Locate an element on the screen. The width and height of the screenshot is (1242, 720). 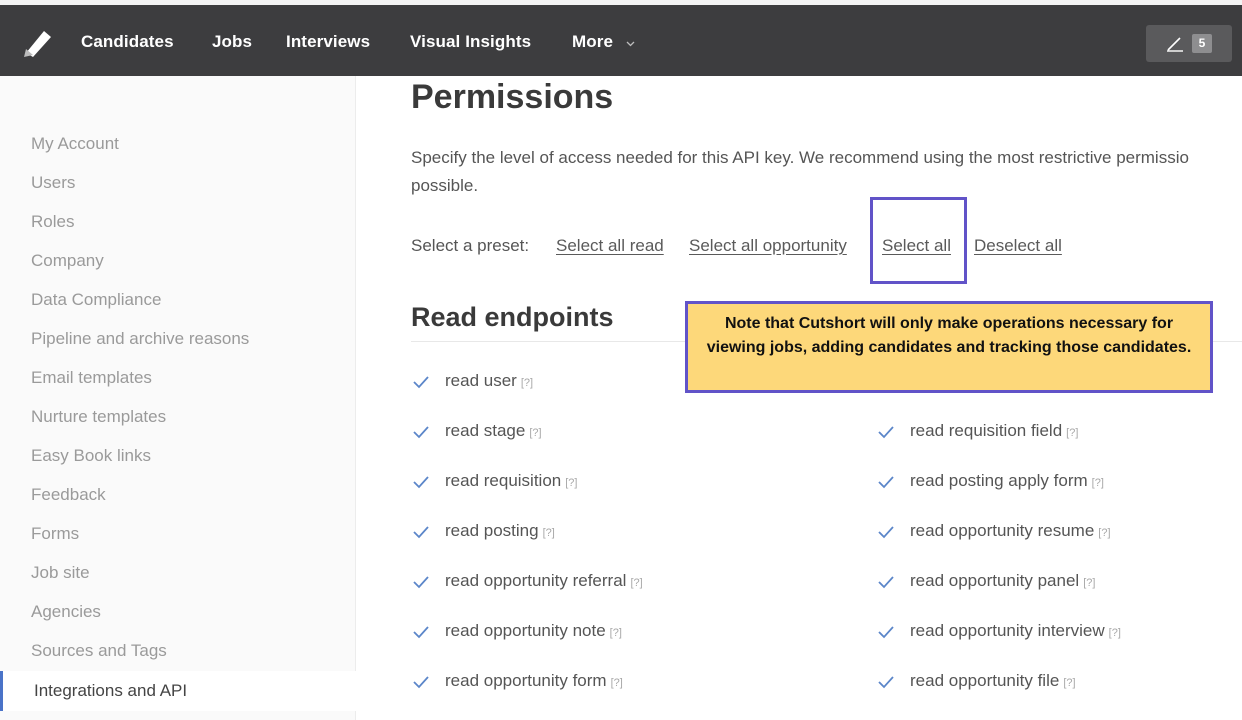
permission-label: read requisition [?] is located at coordinates (511, 481).